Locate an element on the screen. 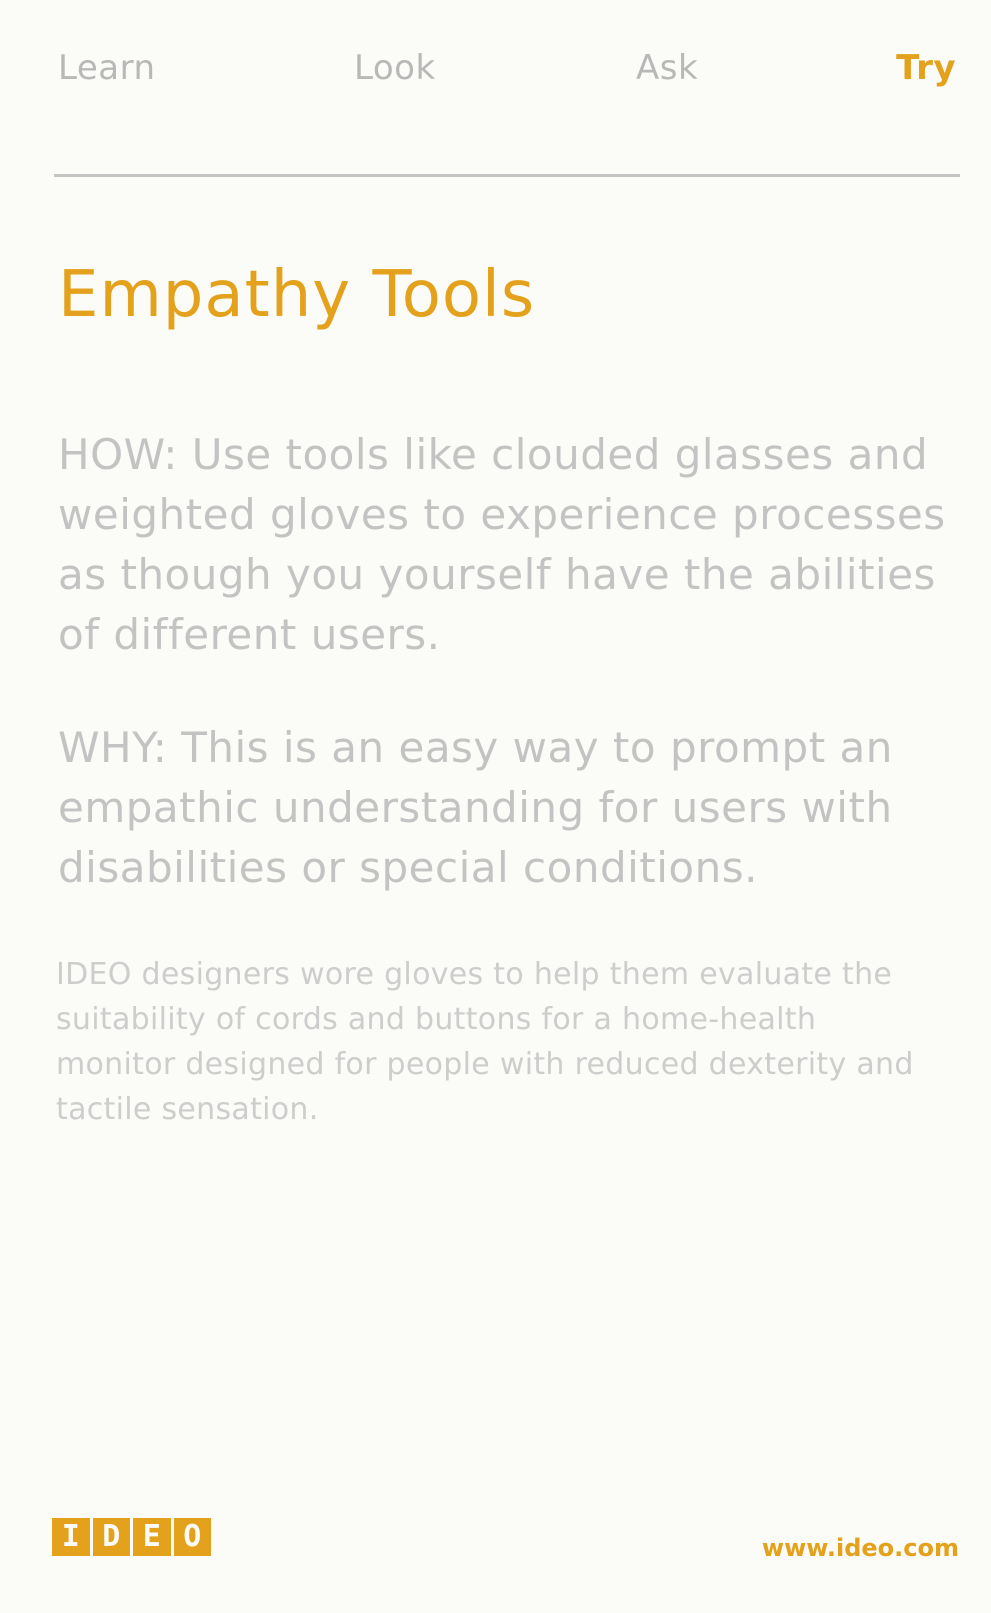  nav-item-learn: Learn is located at coordinates (107, 68).